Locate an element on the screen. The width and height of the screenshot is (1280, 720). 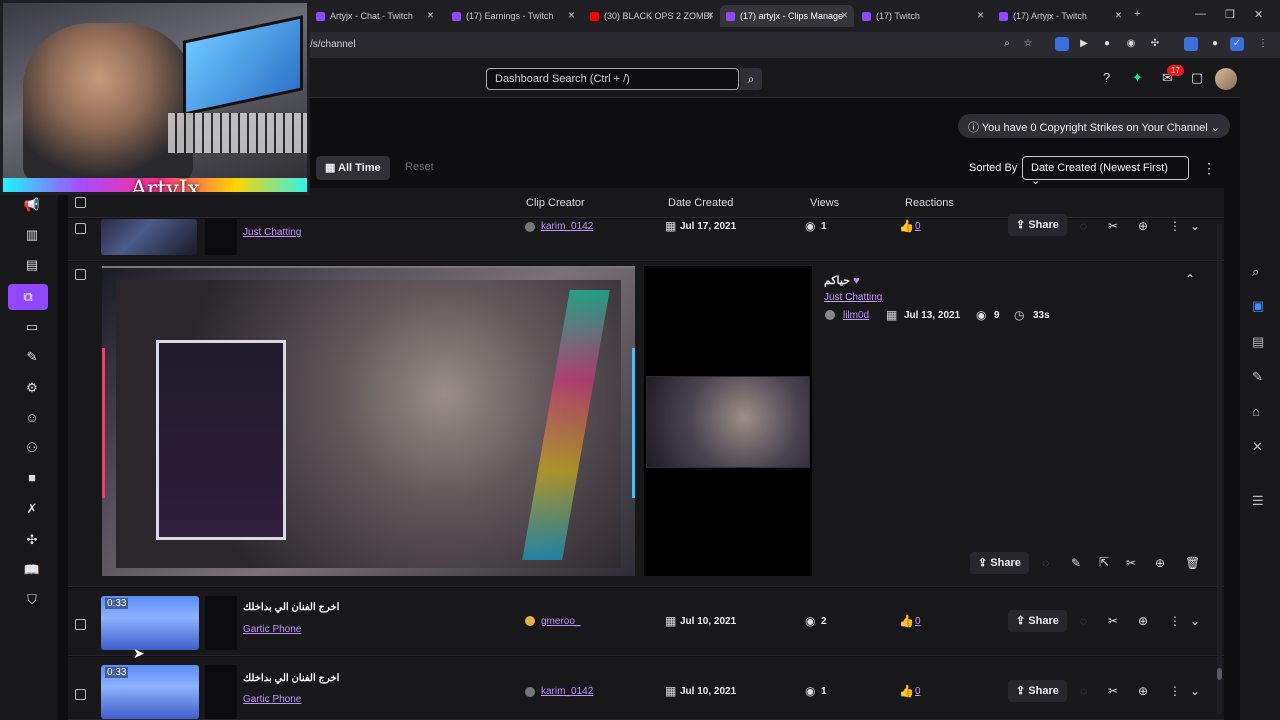
edit-pencil-icon: ✎ is located at coordinates (1076, 563).